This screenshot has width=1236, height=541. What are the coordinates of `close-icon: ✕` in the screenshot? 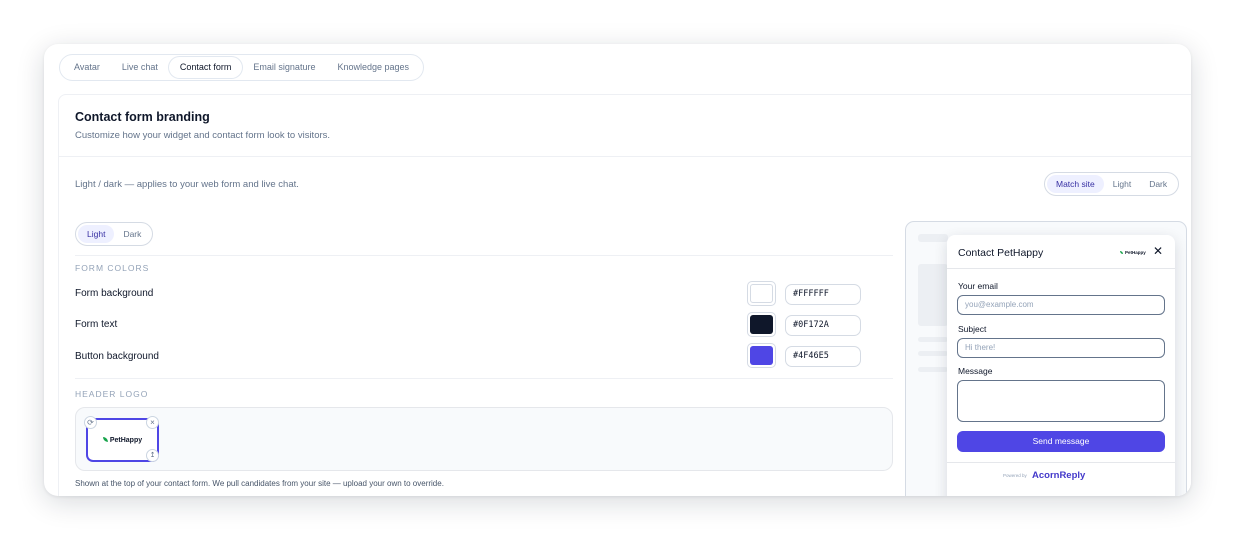 It's located at (1158, 251).